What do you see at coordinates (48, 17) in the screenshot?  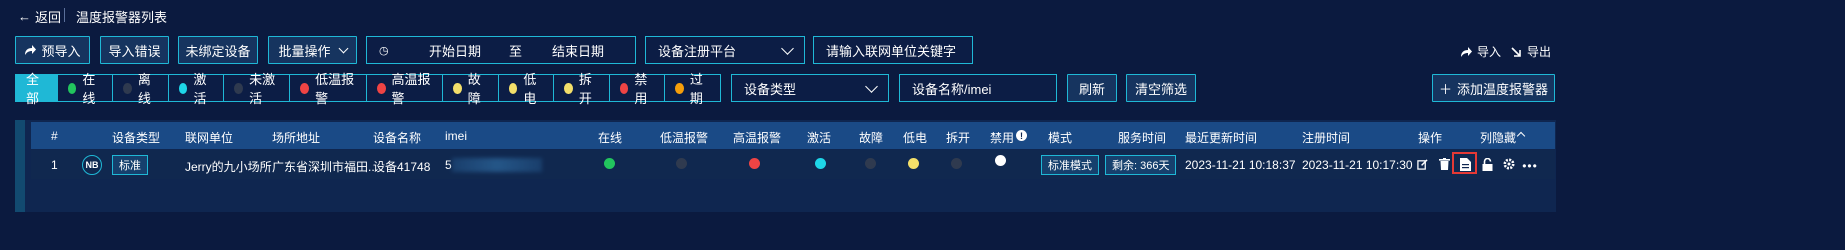 I see `back-label: 返回` at bounding box center [48, 17].